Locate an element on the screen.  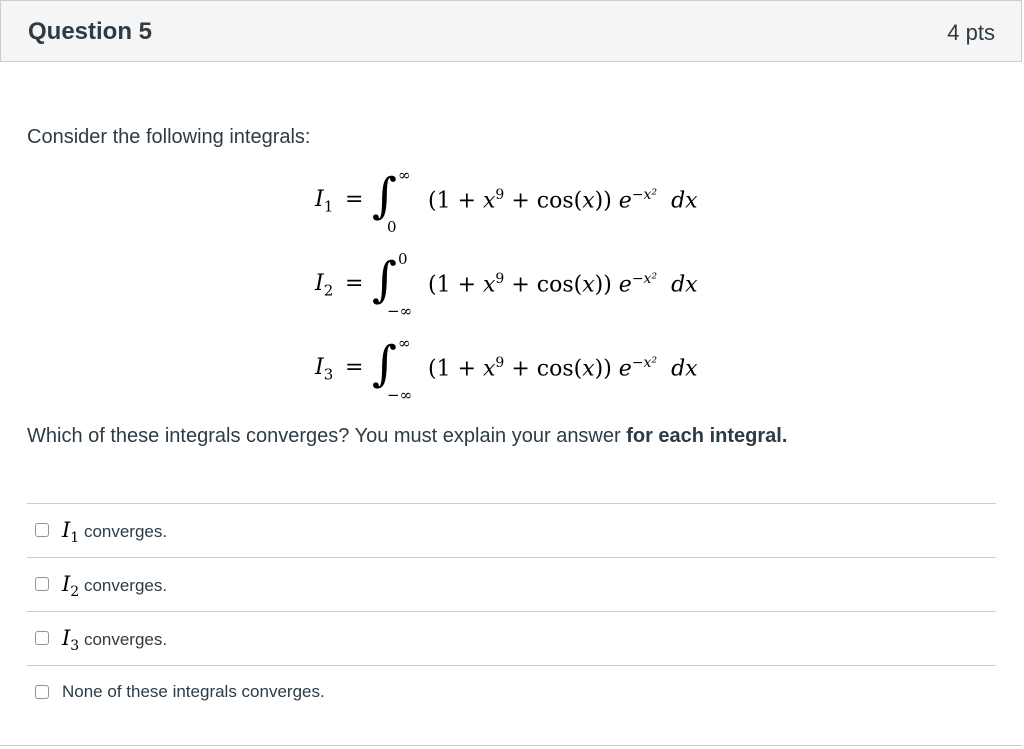
question-points: 4 pts is located at coordinates (971, 32).